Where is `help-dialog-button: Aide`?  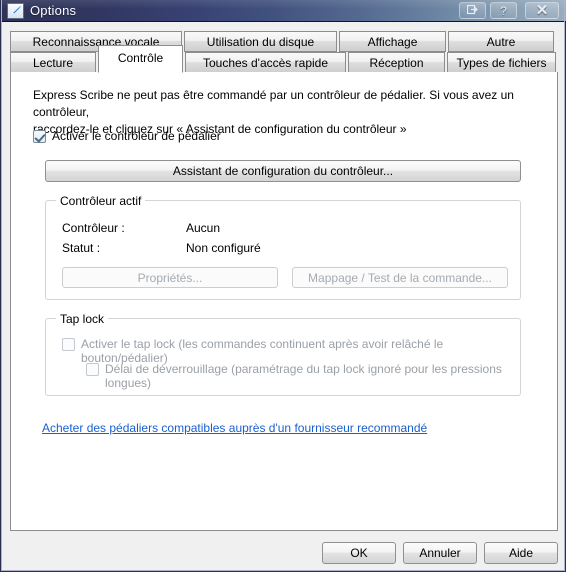 help-dialog-button: Aide is located at coordinates (521, 553).